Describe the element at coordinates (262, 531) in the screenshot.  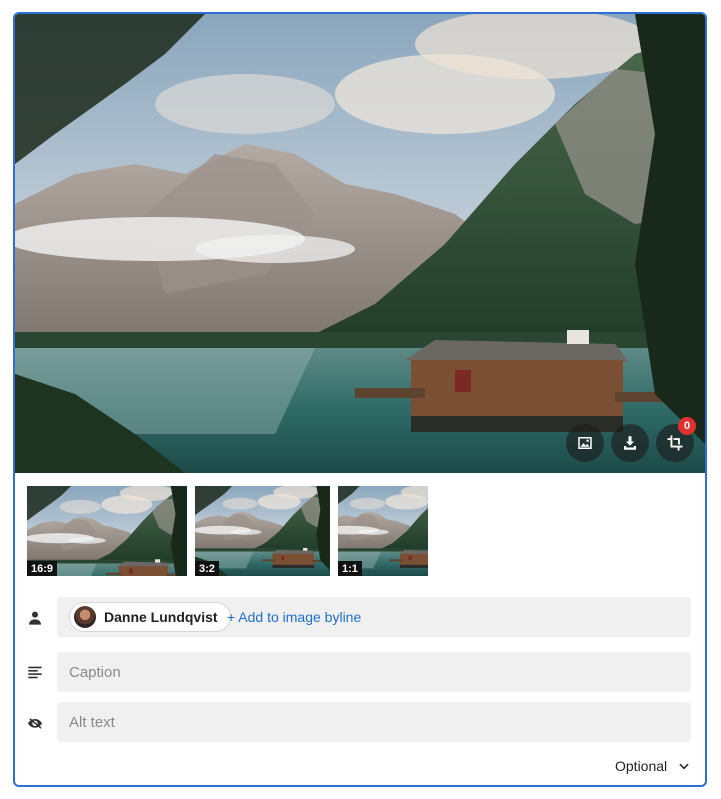
I see `crop-thumbnail-3-2: 3:2` at that location.